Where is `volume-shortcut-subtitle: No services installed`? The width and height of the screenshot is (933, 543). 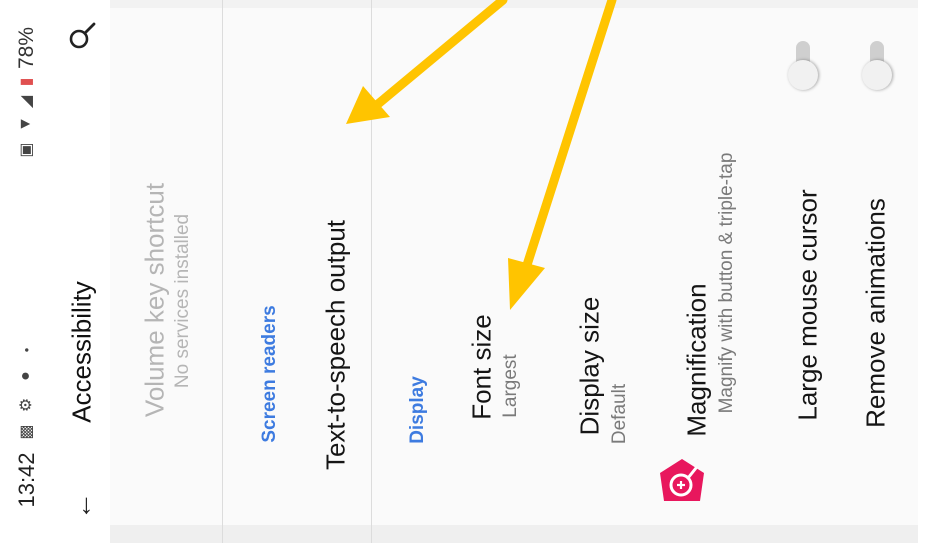 volume-shortcut-subtitle: No services installed is located at coordinates (182, 301).